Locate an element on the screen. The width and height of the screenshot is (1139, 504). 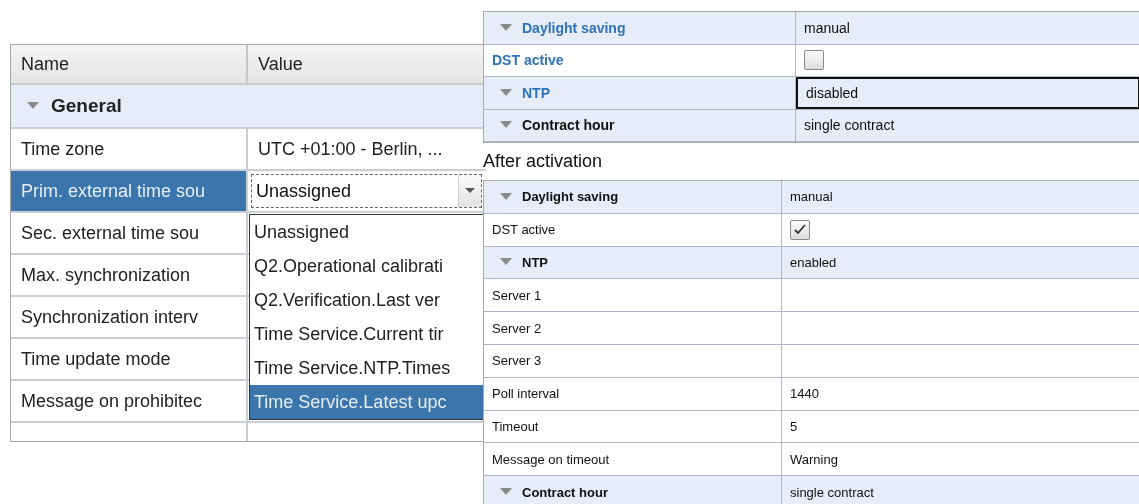
column-header: Name is located at coordinates (129, 64).